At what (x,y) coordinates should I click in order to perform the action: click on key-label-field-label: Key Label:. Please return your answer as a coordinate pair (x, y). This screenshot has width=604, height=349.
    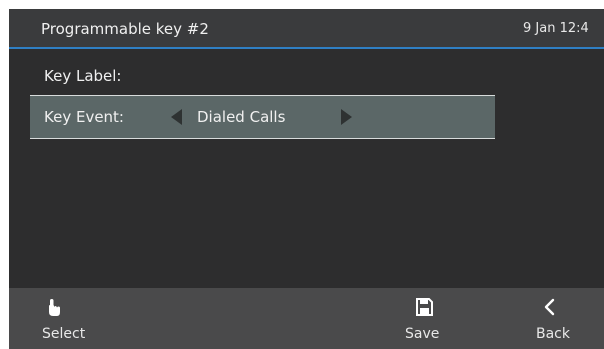
    Looking at the image, I should click on (83, 76).